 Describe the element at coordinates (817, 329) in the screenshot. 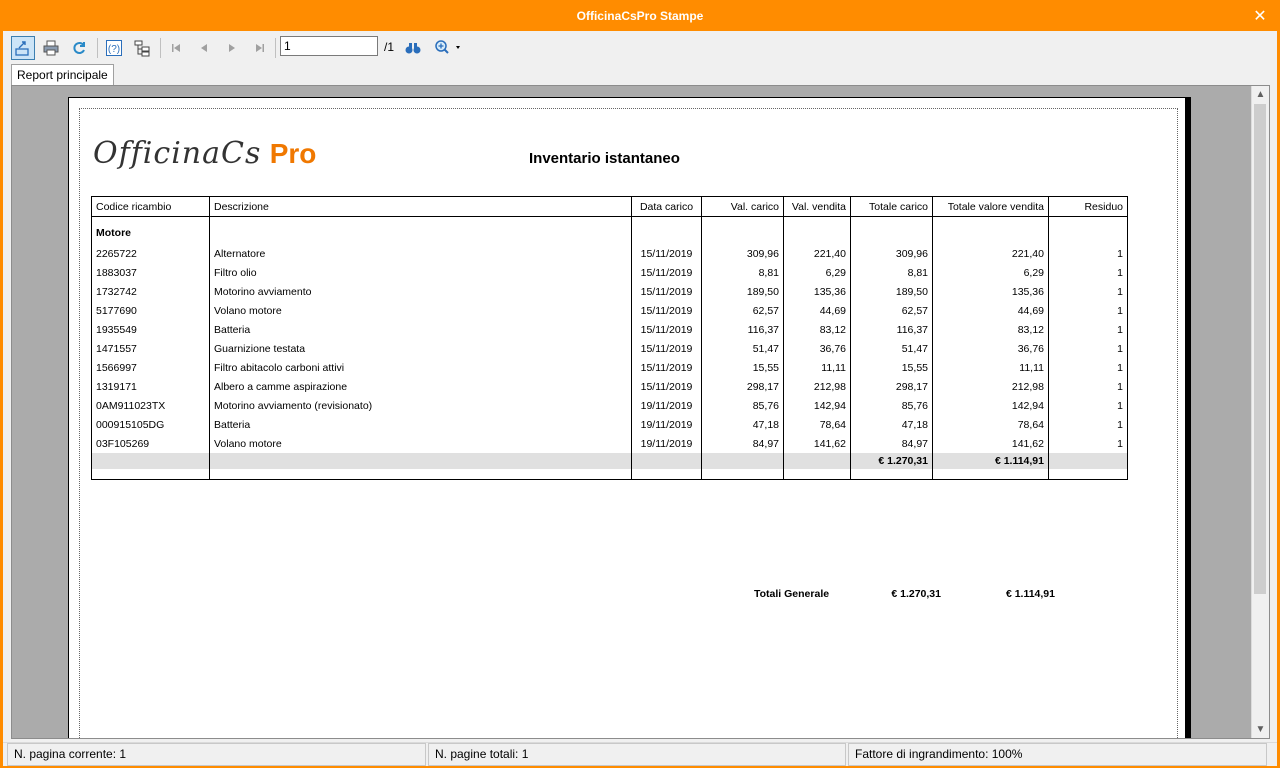

I see `table-cell: 83,12` at that location.